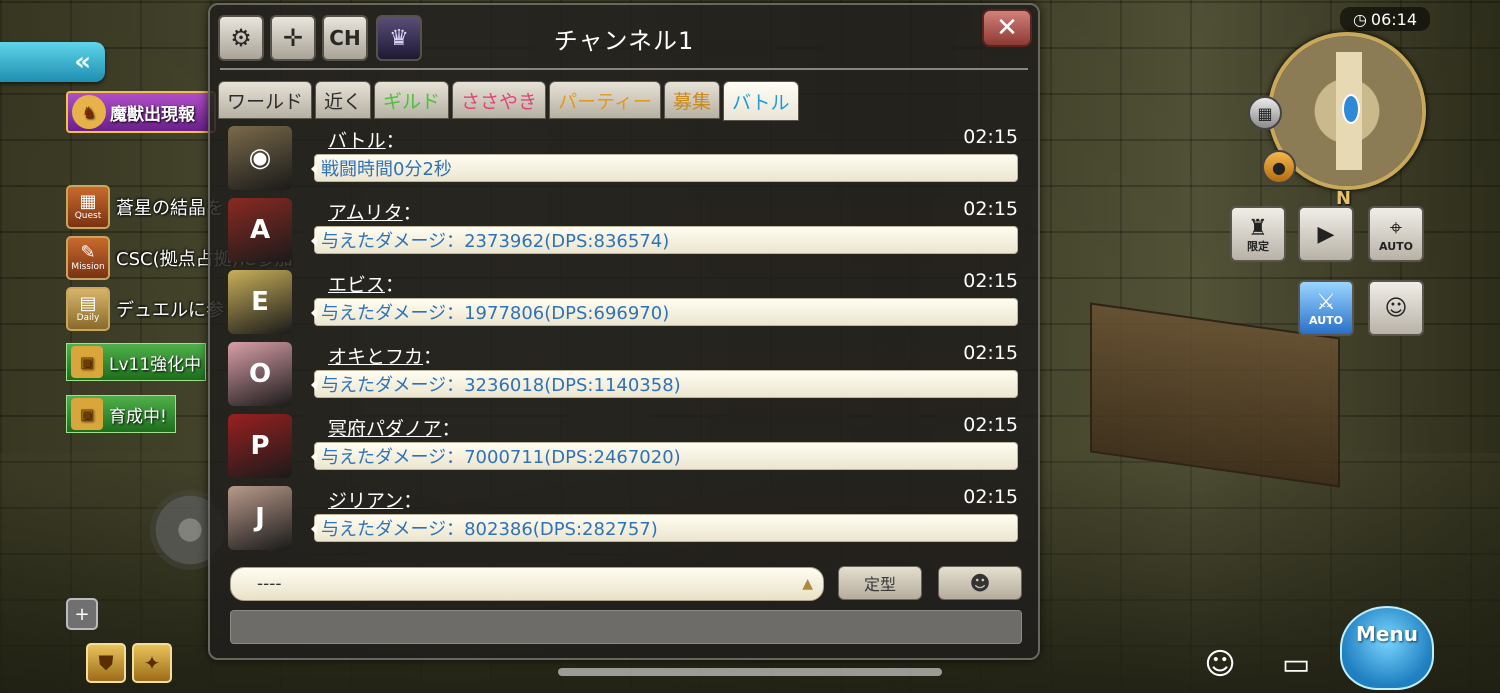 The image size is (1500, 693). Describe the element at coordinates (807, 584) in the screenshot. I see `triangle-up-icon: ▲` at that location.